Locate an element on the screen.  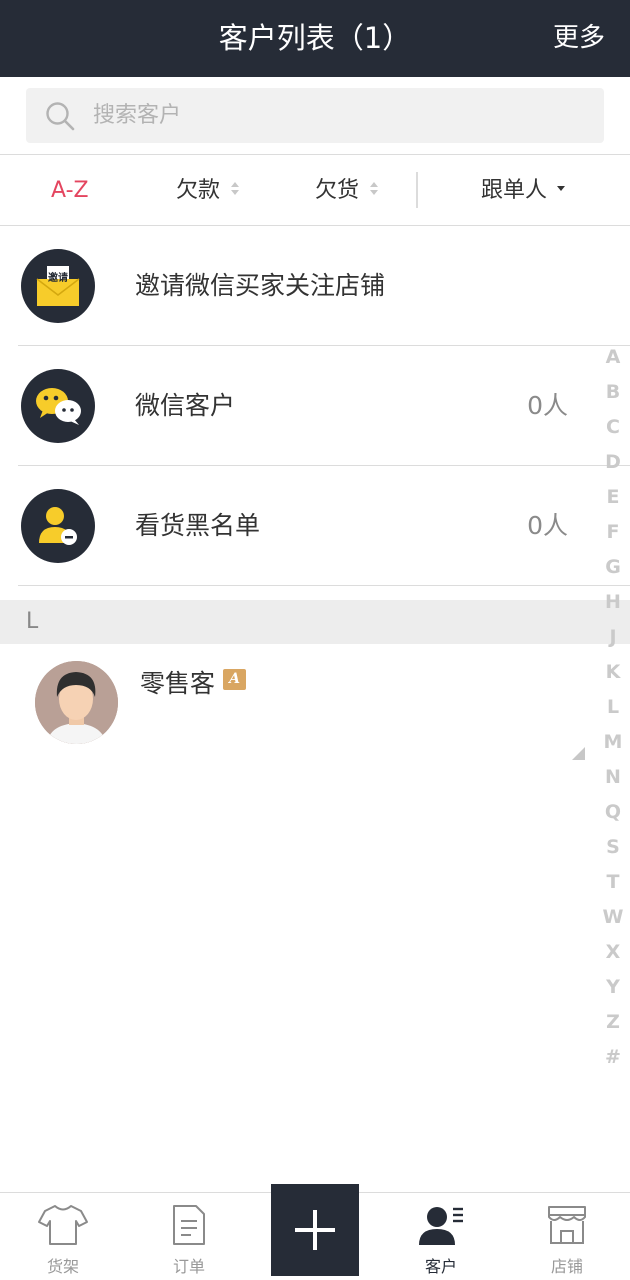
user-blocked-icon is located at coordinates (58, 526).